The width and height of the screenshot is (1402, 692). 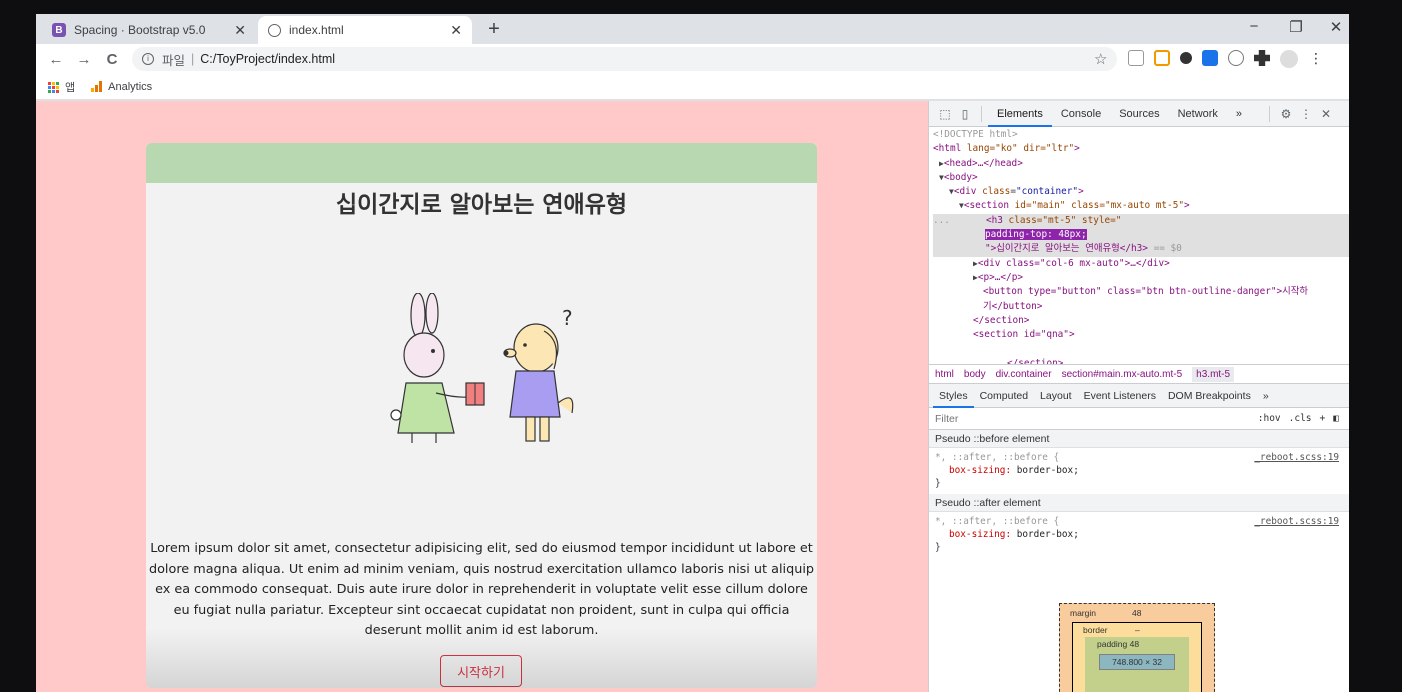 What do you see at coordinates (1004, 396) in the screenshot?
I see `tab-computed: Computed` at bounding box center [1004, 396].